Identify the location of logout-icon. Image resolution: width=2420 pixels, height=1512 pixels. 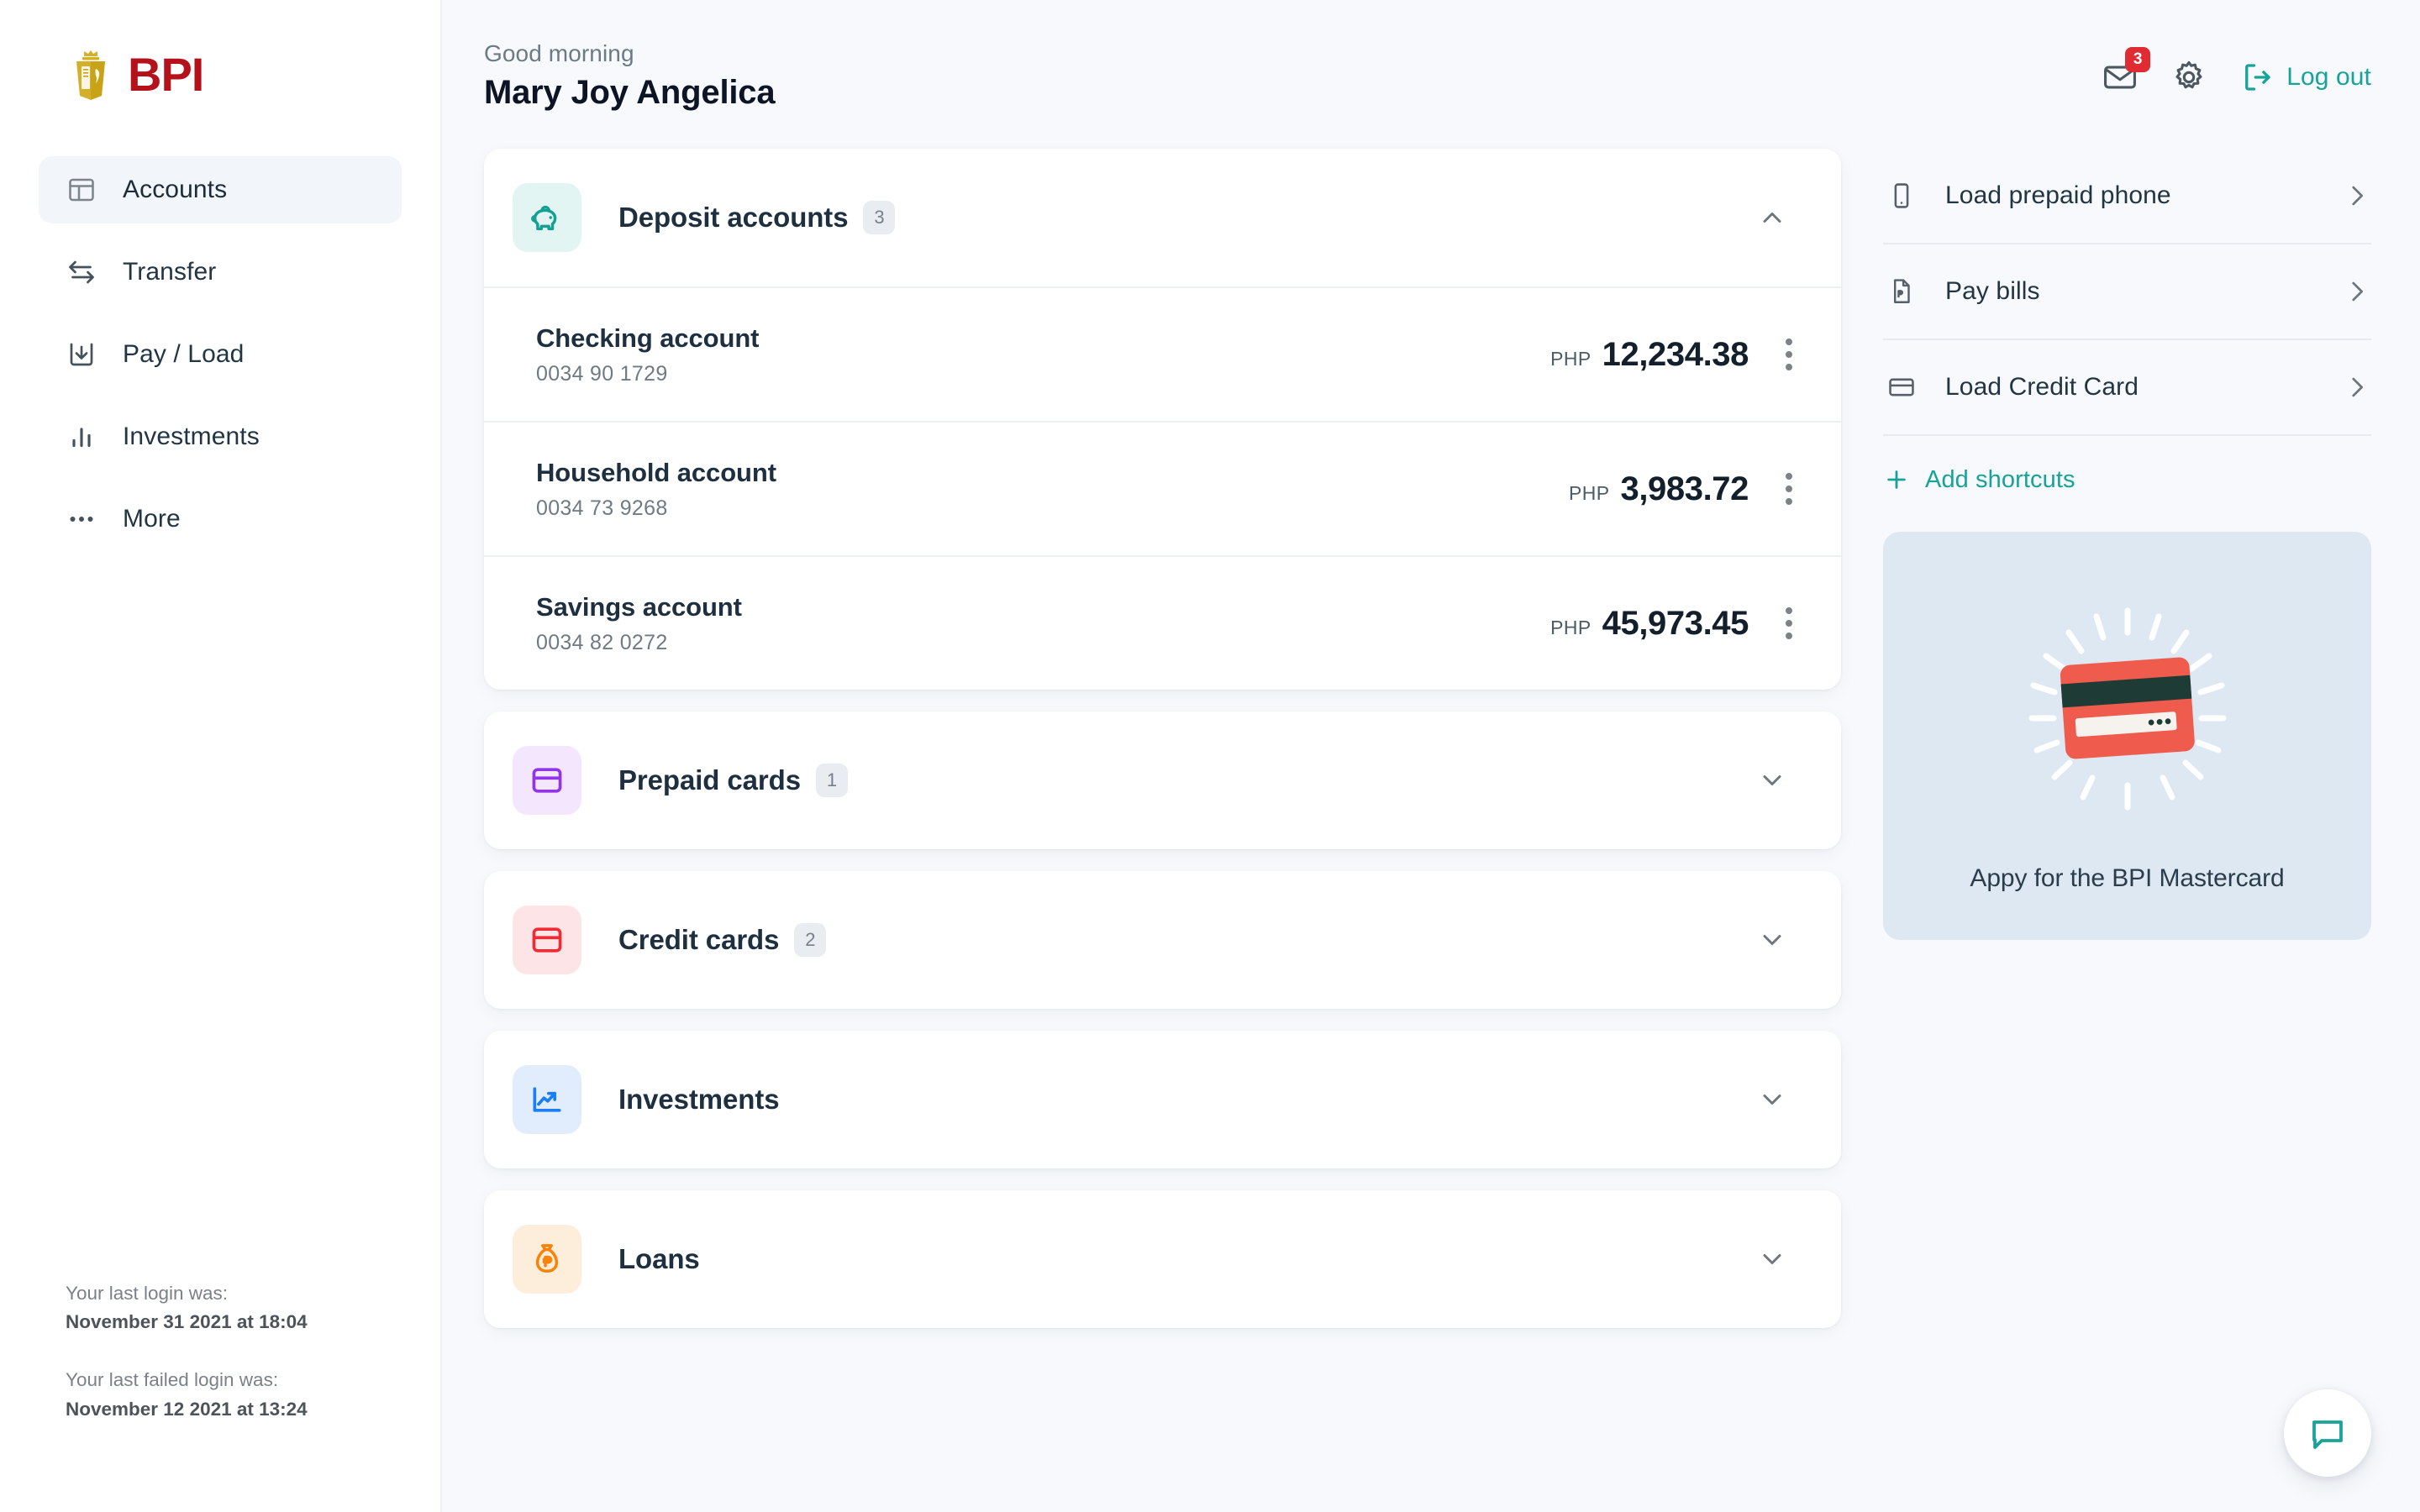
(2257, 77).